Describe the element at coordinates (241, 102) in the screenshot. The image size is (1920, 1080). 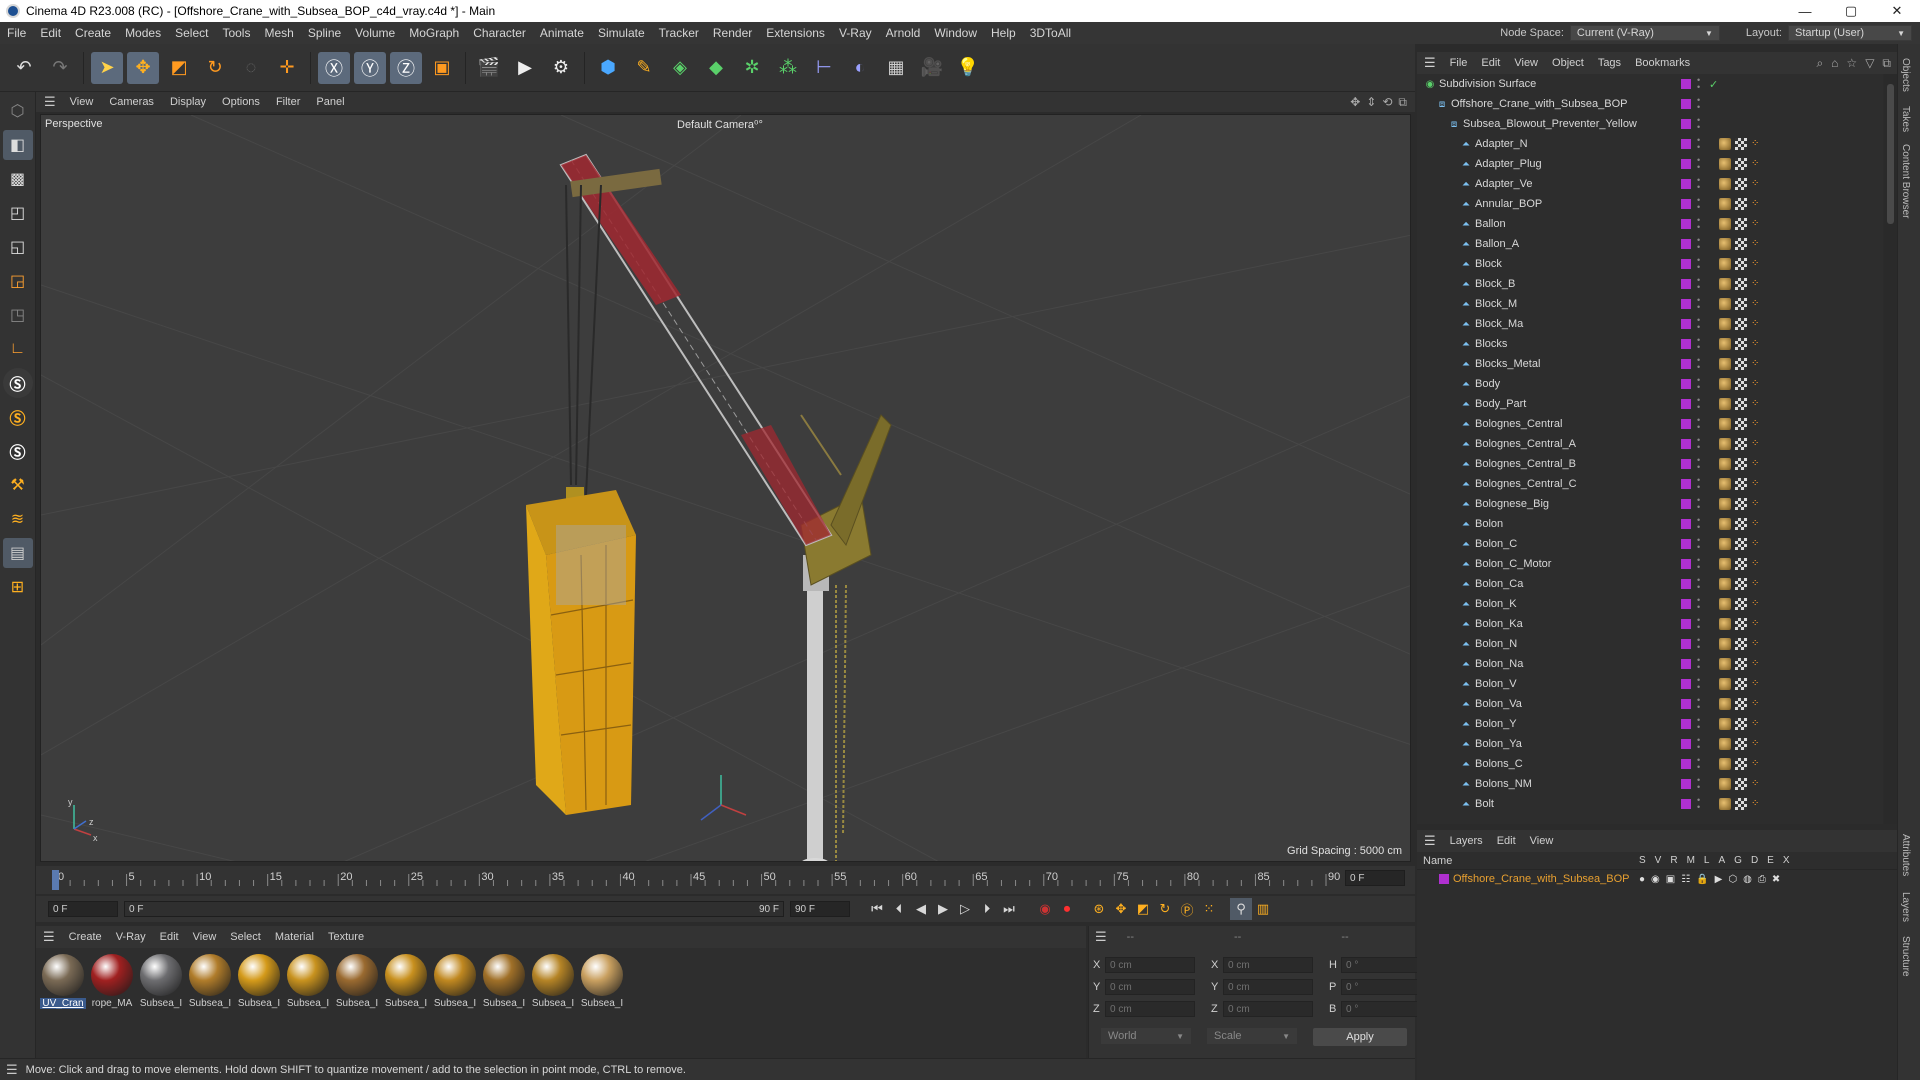
I see `viewport-menu-options: Options` at that location.